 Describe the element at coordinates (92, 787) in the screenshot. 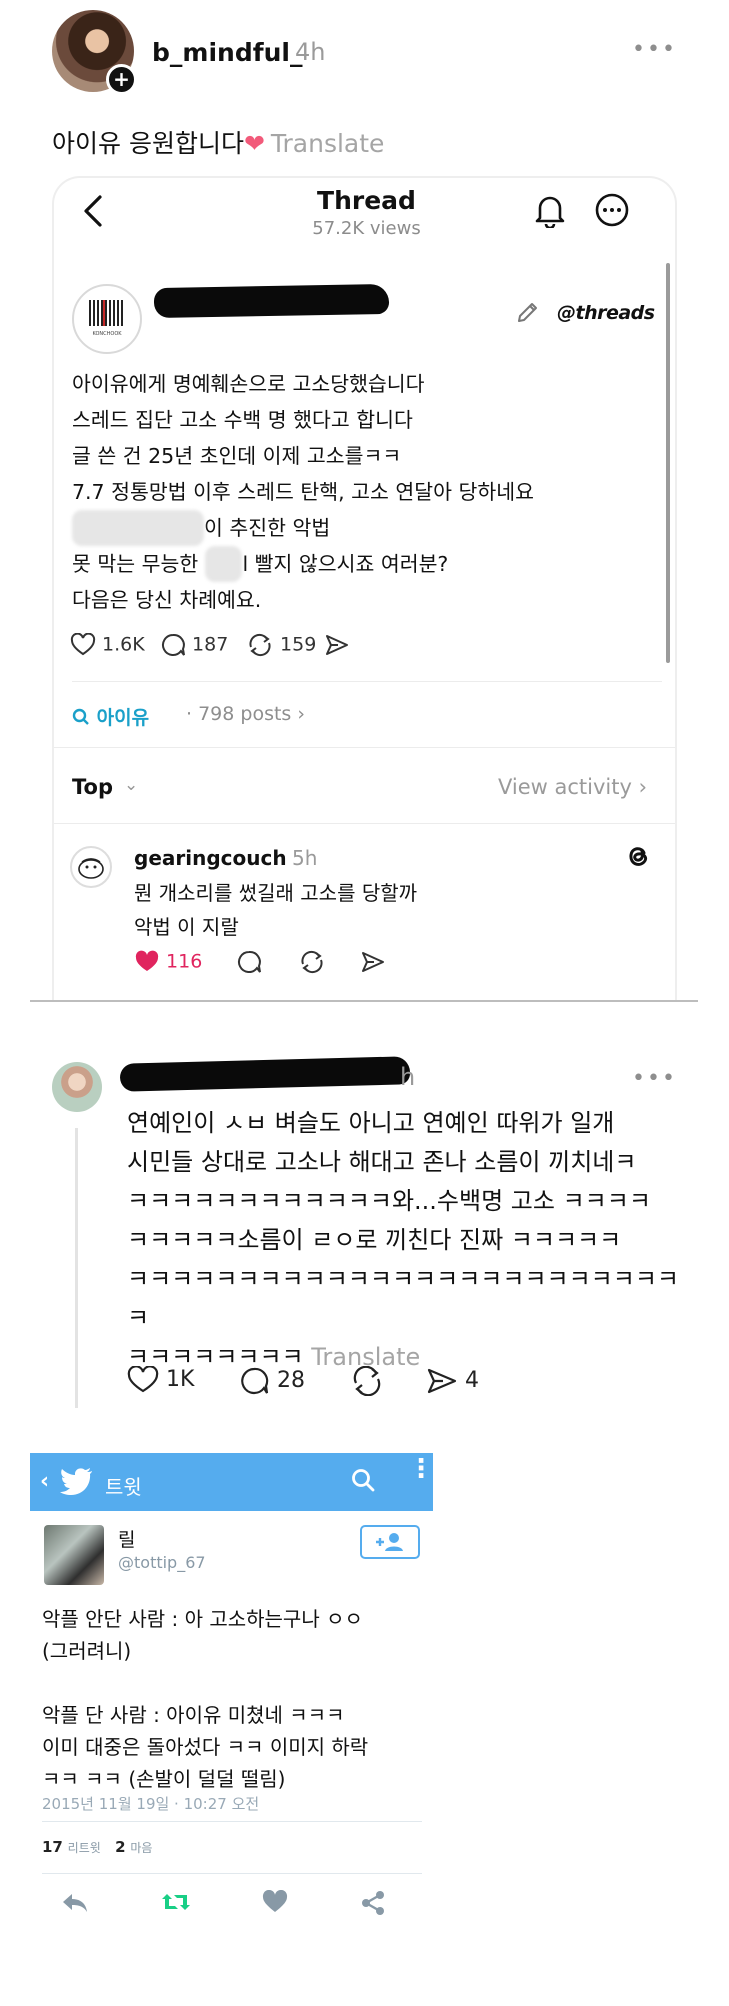

I see `sort-label: Top` at that location.